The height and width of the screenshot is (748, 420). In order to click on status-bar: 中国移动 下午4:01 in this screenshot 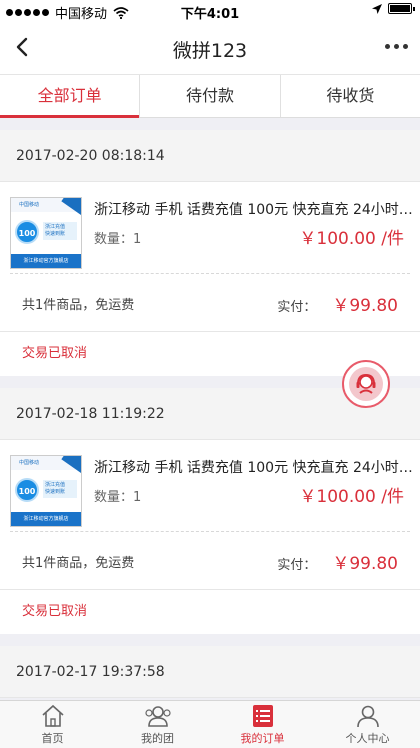, I will do `click(210, 11)`.